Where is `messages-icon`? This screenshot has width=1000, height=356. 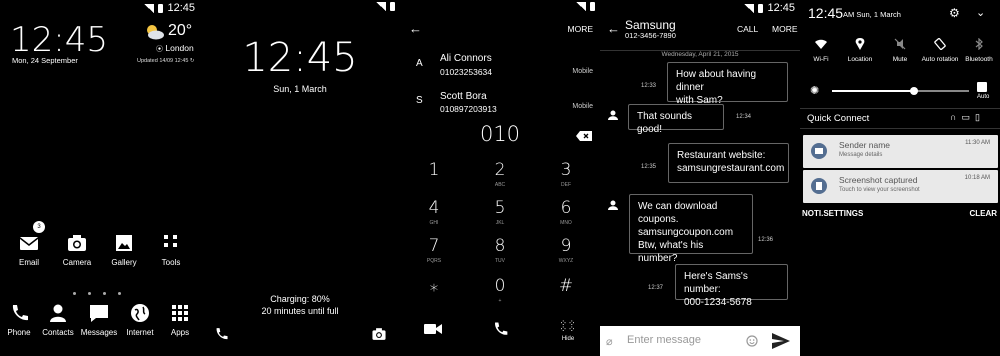 messages-icon is located at coordinates (99, 313).